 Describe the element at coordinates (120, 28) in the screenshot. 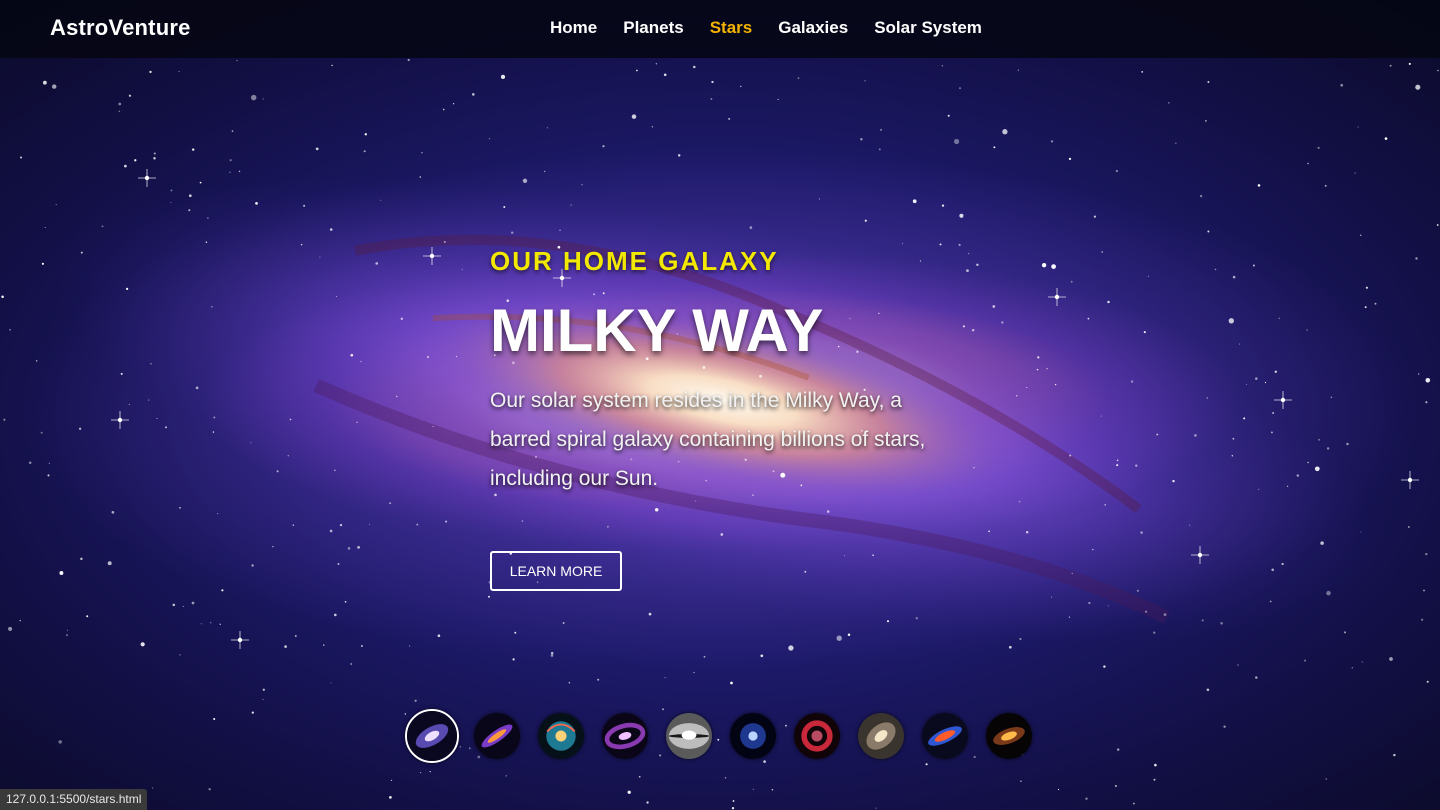

I see `brand-logo: AstroVenture` at that location.